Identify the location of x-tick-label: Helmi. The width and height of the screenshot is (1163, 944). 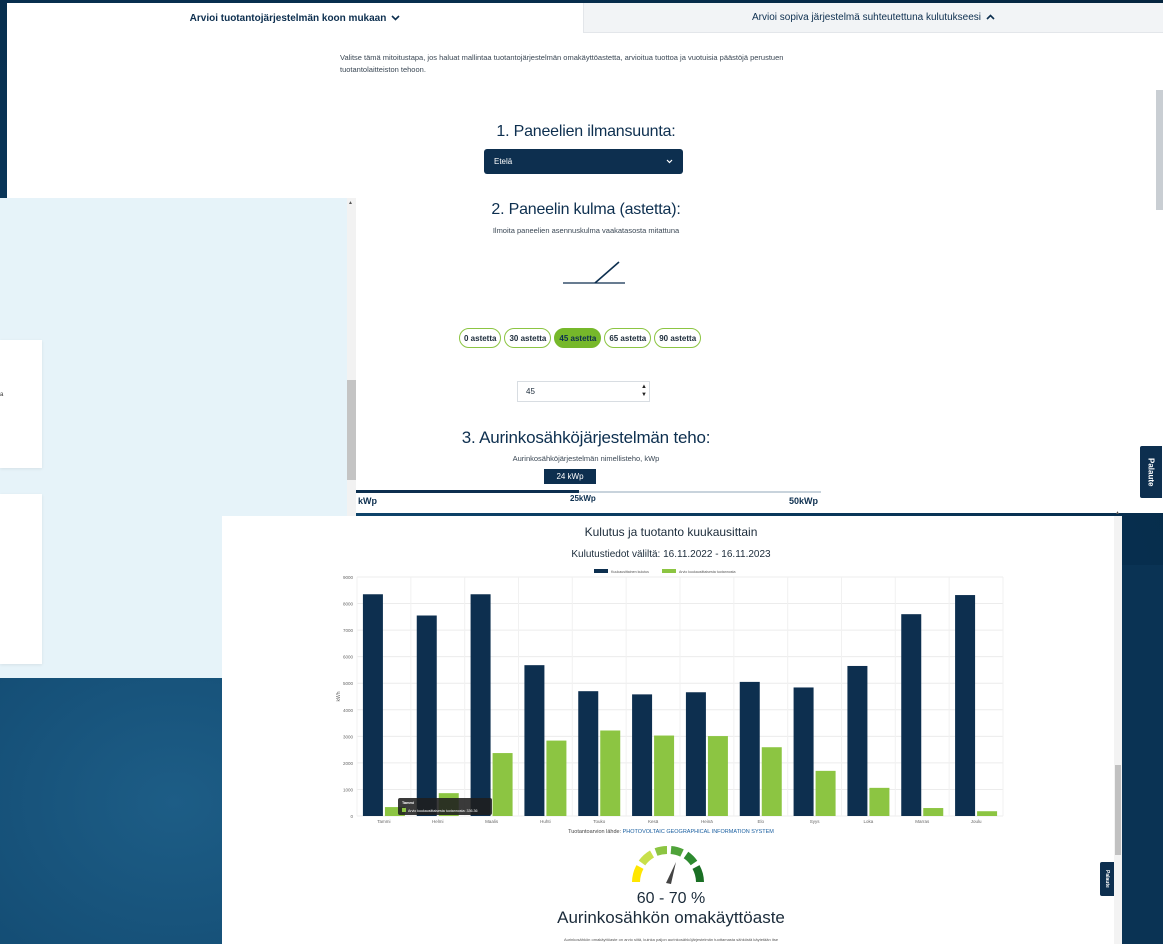
(438, 821).